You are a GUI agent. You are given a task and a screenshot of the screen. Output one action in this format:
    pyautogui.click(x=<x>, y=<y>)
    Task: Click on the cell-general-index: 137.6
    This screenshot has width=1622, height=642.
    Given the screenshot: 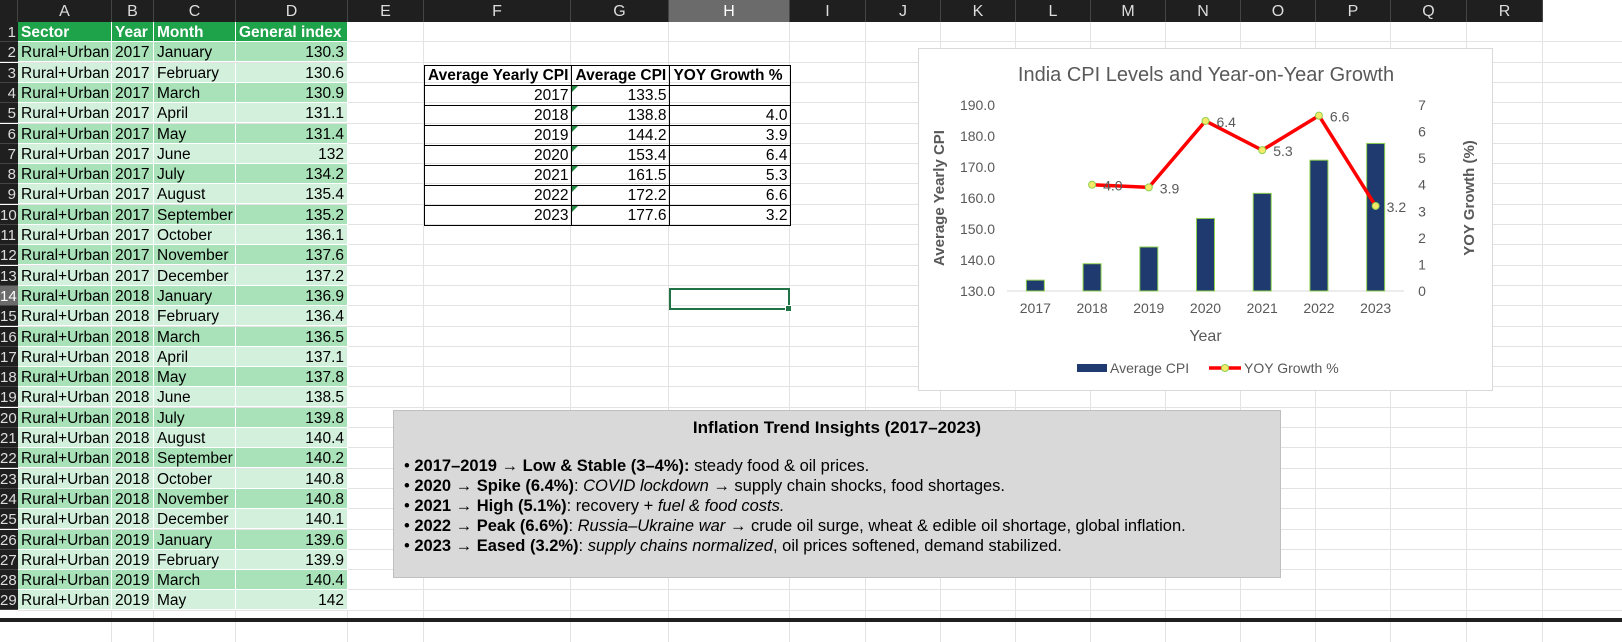 What is the action you would take?
    pyautogui.click(x=292, y=255)
    